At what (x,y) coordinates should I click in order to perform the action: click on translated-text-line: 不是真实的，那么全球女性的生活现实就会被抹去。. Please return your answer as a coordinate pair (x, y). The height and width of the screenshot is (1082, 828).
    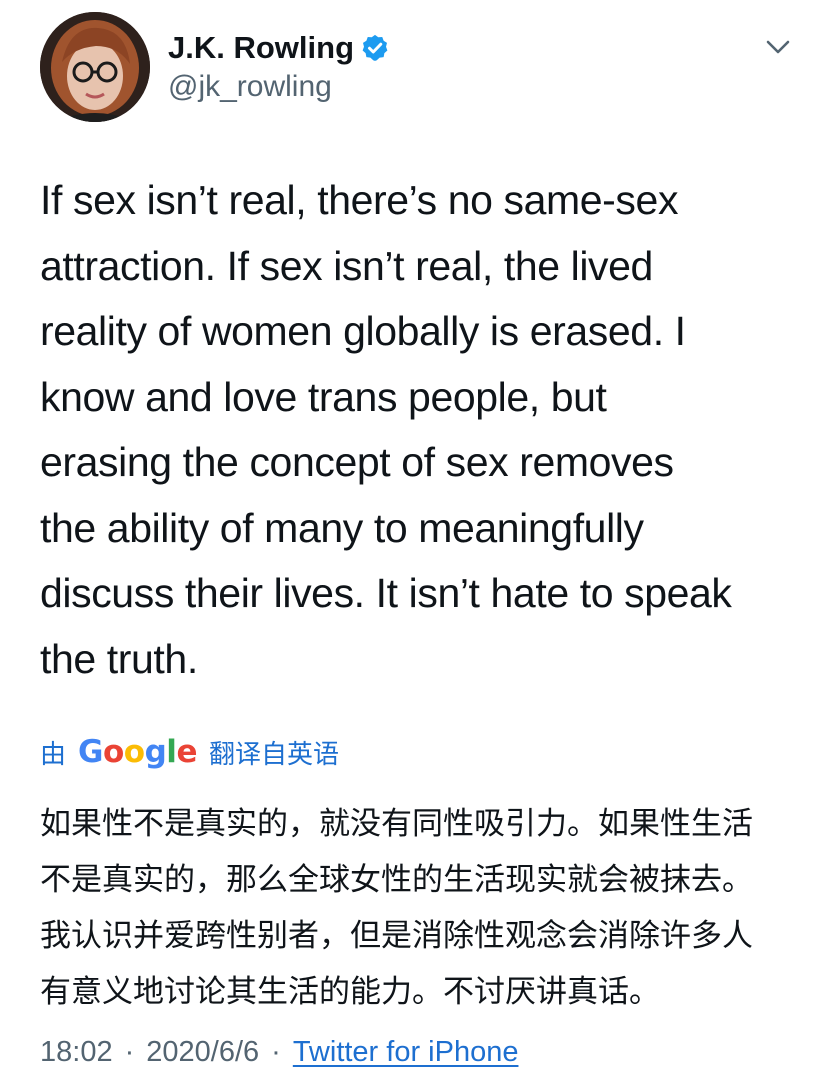
    Looking at the image, I should click on (396, 879).